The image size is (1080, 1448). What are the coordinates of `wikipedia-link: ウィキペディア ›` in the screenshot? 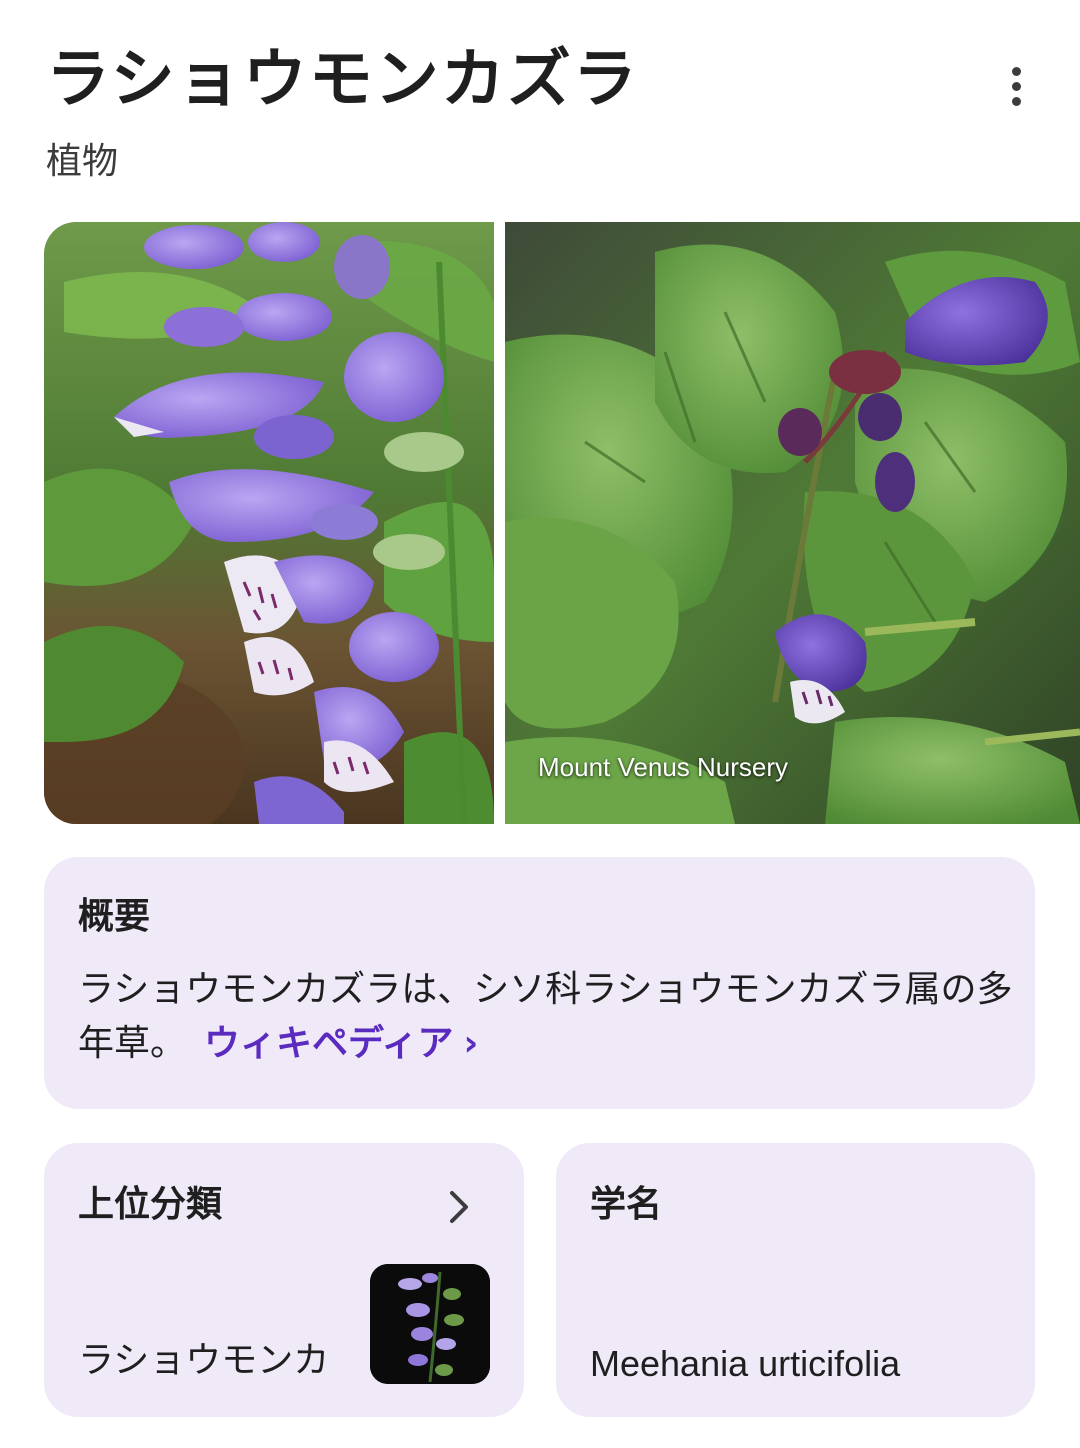 It's located at (341, 1043).